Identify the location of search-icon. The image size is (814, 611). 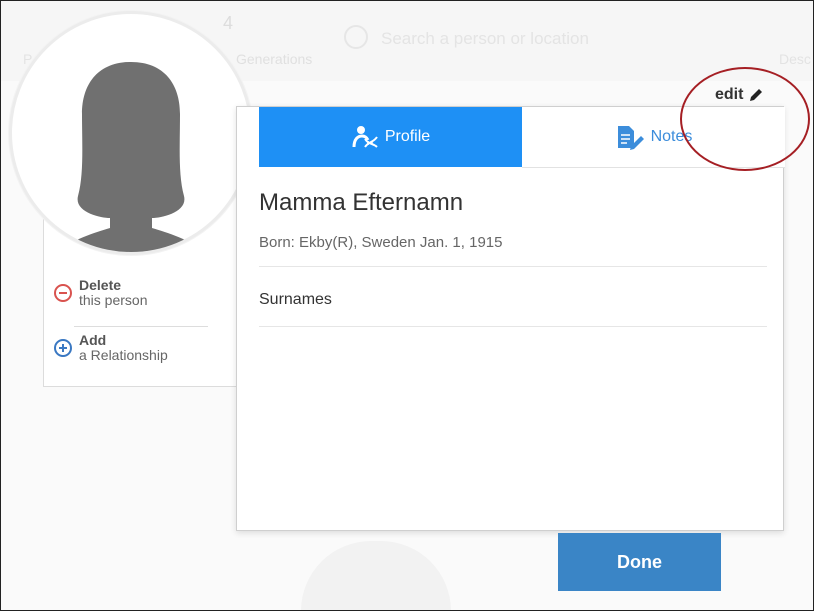
(356, 37).